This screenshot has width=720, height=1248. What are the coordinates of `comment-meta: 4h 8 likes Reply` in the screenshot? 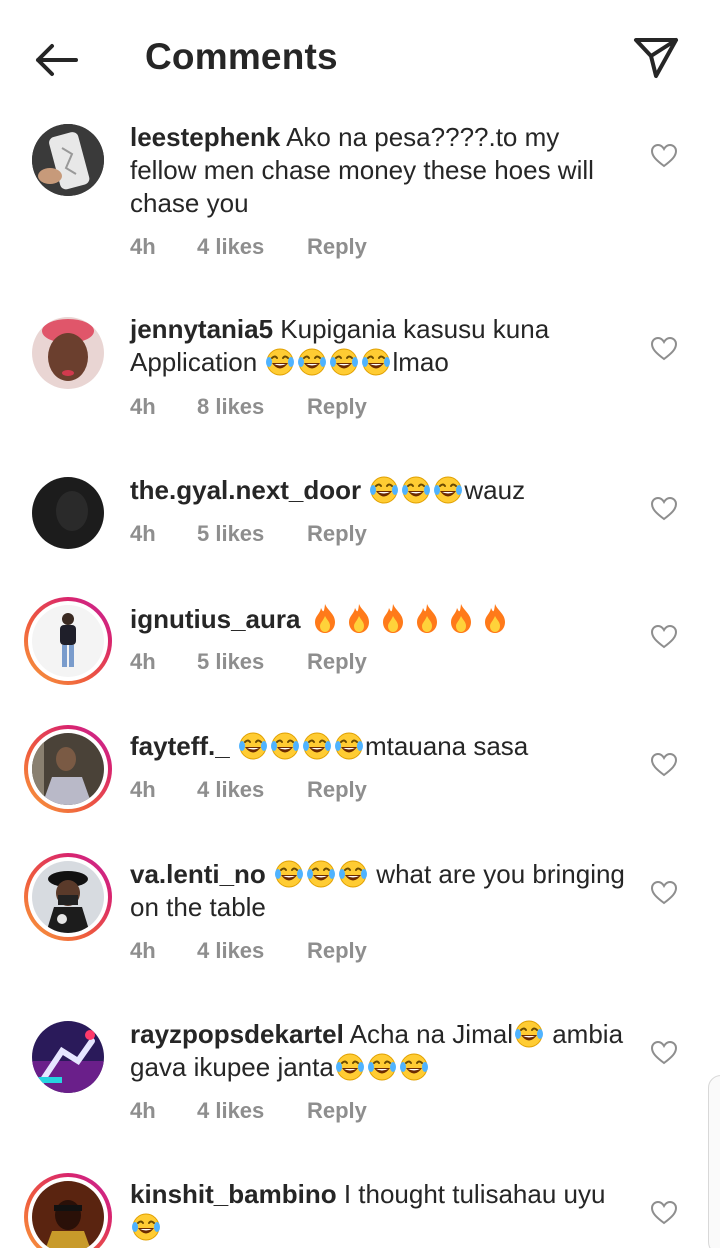 It's located at (248, 407).